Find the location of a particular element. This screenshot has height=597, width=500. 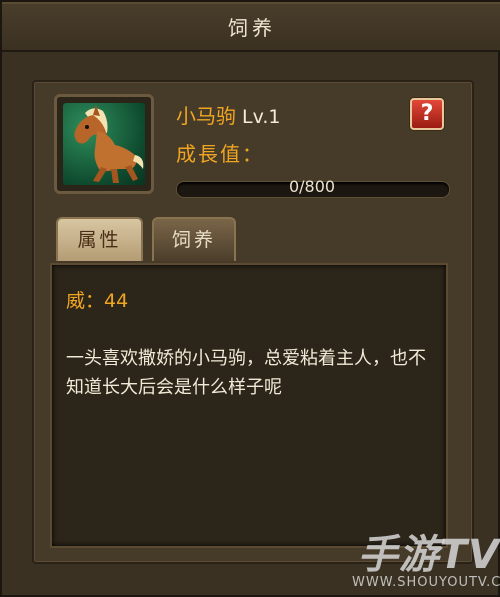

window-title: 饲养 is located at coordinates (252, 28).